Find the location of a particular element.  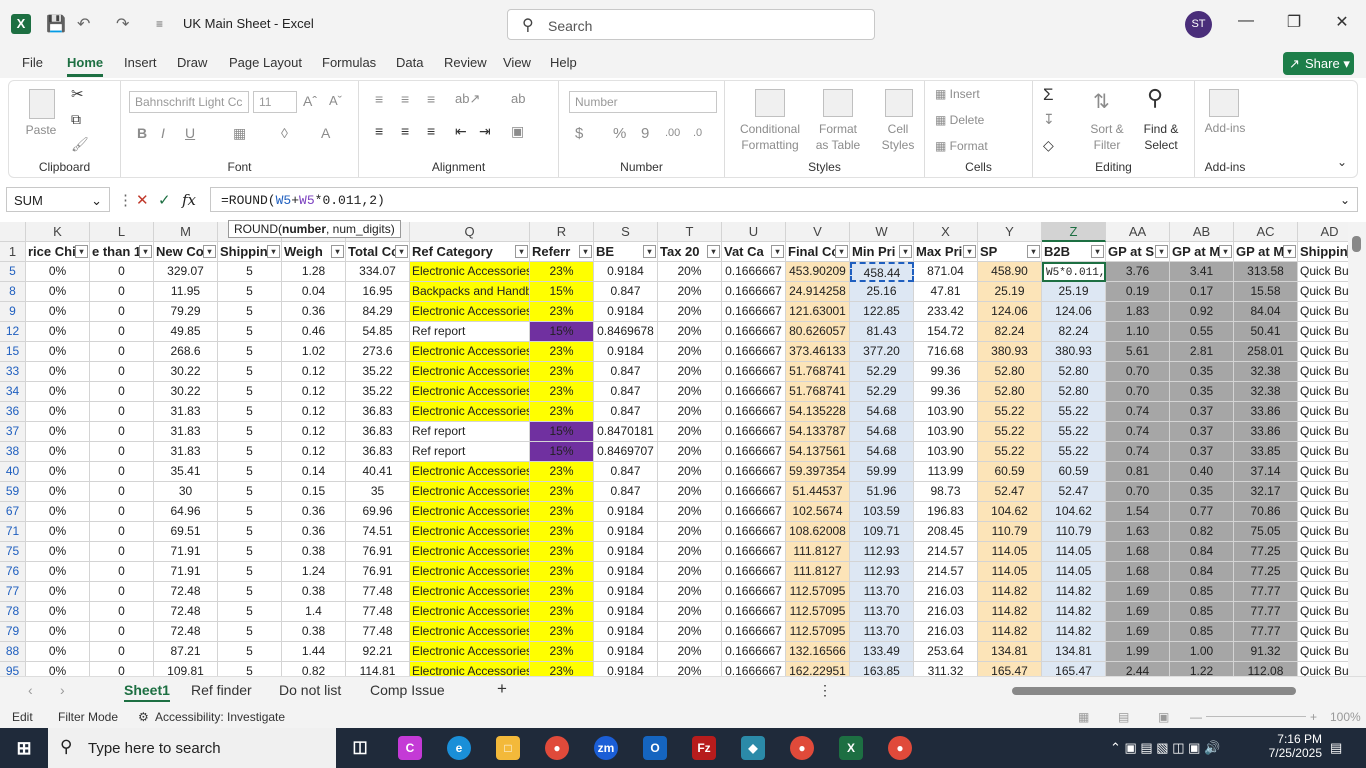

table-cell: W5*0.011,2) is located at coordinates (1074, 272).